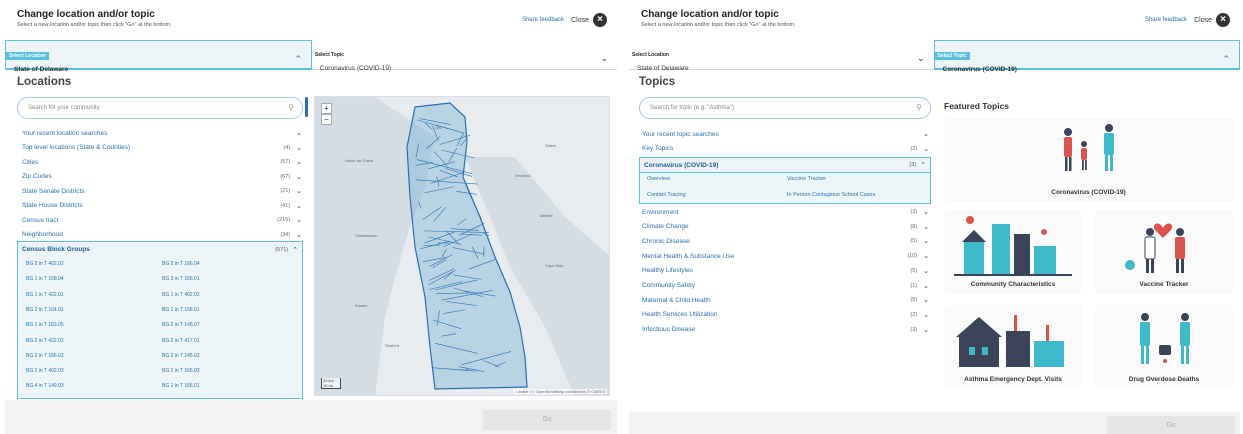 This screenshot has width=1243, height=434. I want to click on featured-label: Vaccine Tracker, so click(1164, 284).